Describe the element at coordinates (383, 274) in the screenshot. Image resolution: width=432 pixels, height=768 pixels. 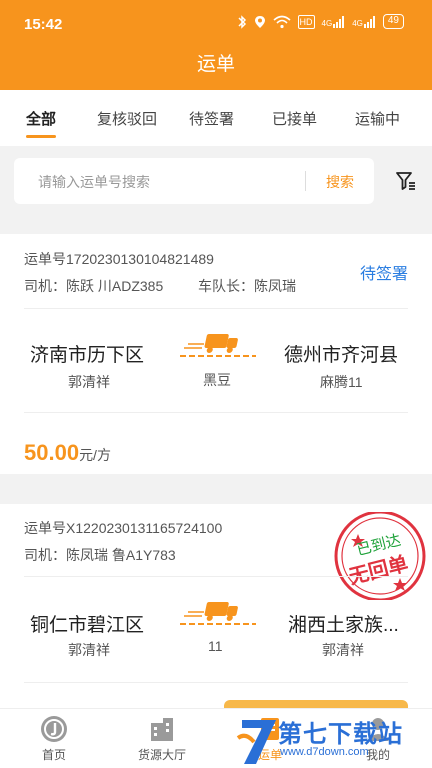
I see `status-badge: 待签署` at that location.